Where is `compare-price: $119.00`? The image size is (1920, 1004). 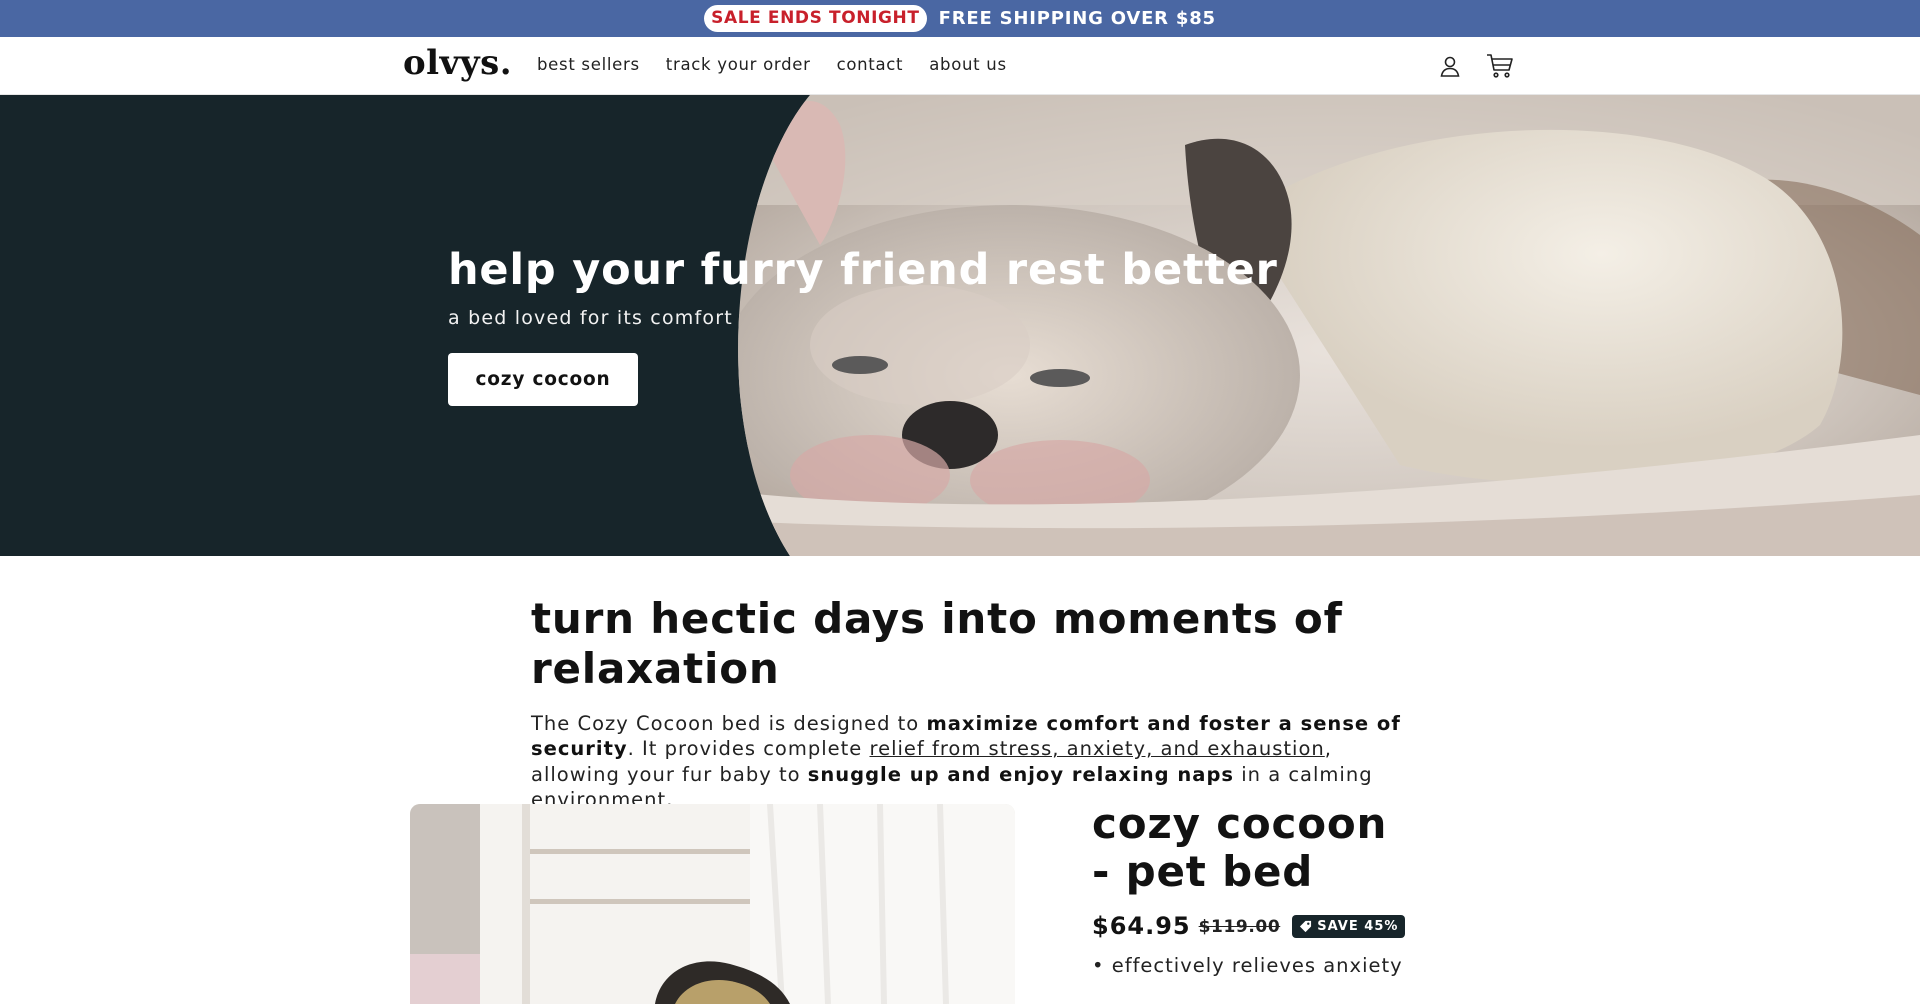
compare-price: $119.00 is located at coordinates (1239, 927).